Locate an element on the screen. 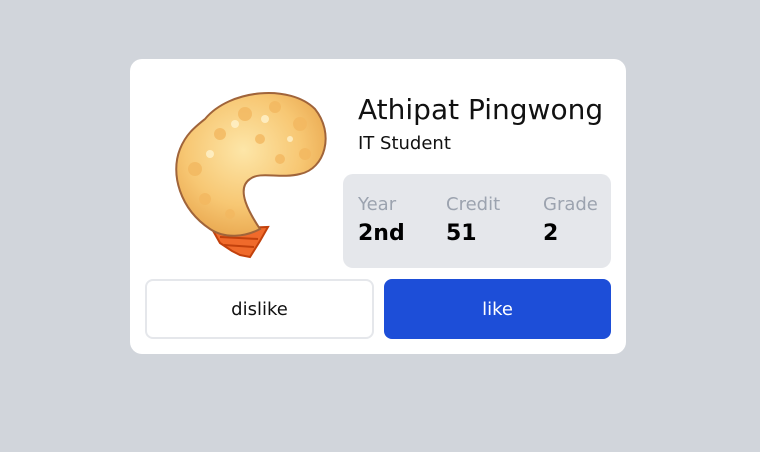 The width and height of the screenshot is (760, 452). profile-role: IT Student is located at coordinates (404, 143).